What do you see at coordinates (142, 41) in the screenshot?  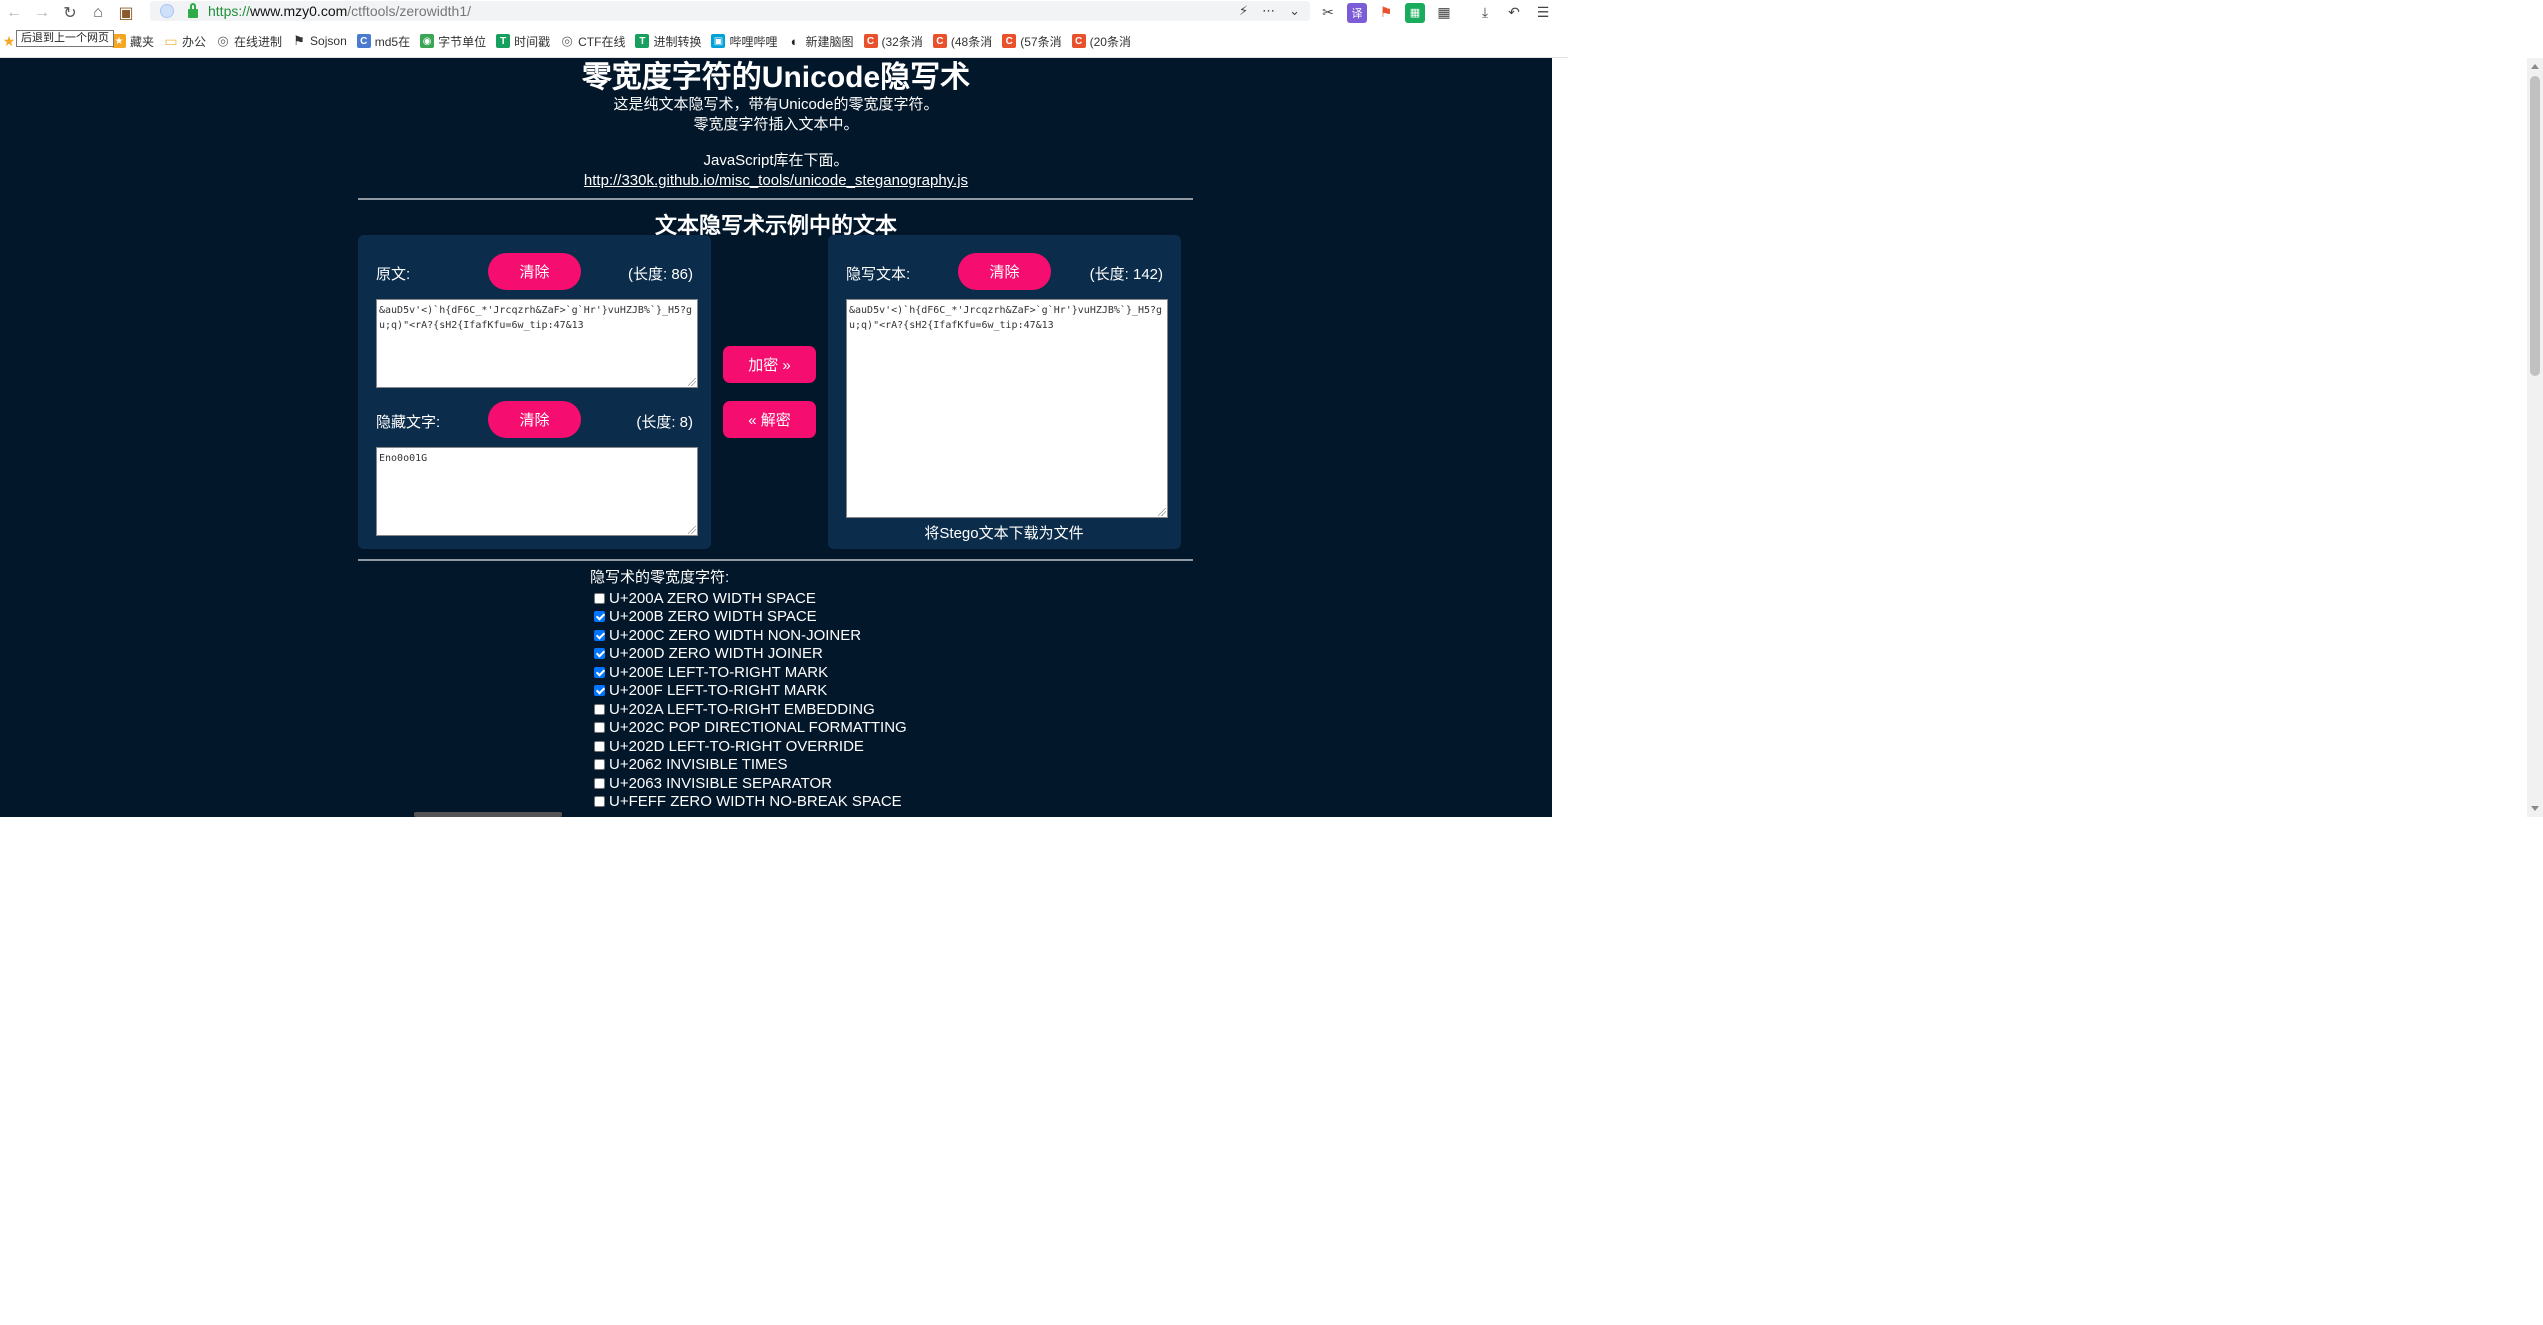 I see `bookmark-label: 藏夹` at bounding box center [142, 41].